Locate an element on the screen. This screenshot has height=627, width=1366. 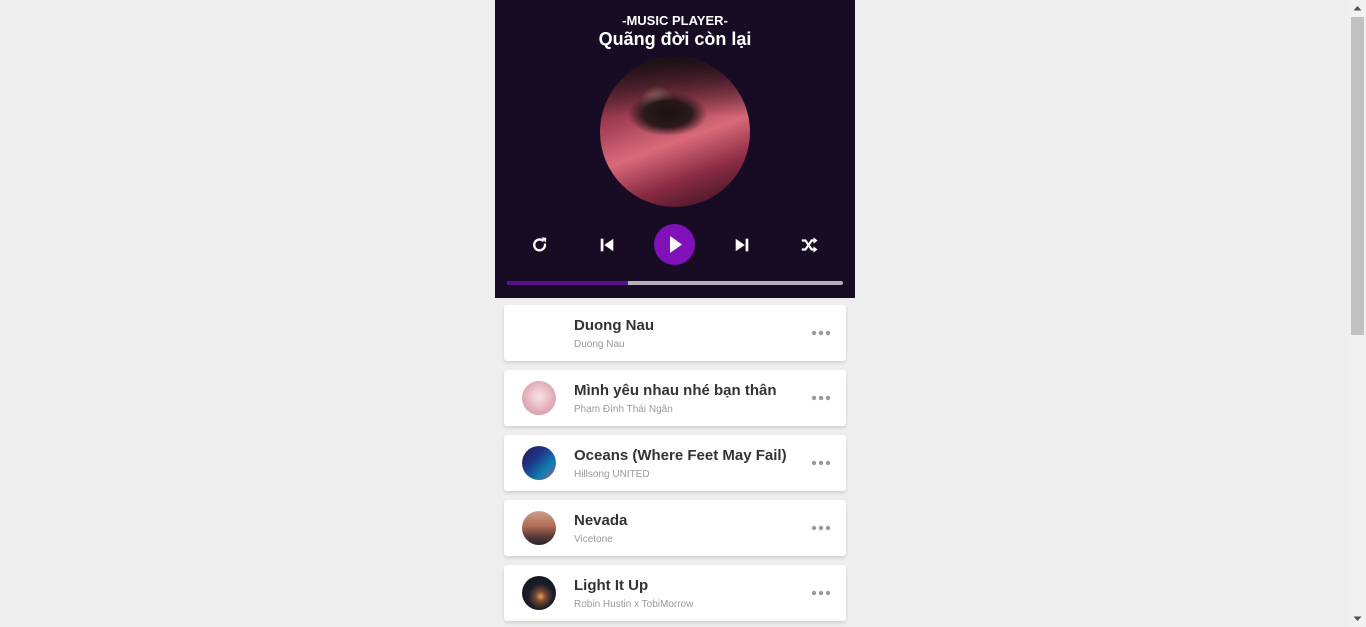
song-author: Robin Hustin x TobiMorrow is located at coordinates (634, 604).